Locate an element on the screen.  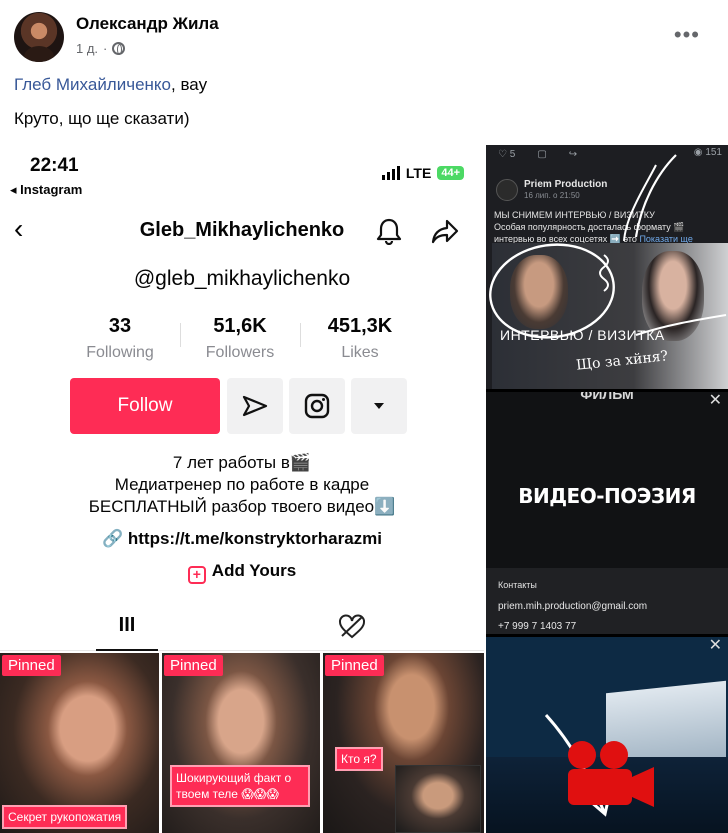
video-thumbnail: Pinned Шокирующий факт о твоем теле 😱😱😱 is located at coordinates (241, 743).